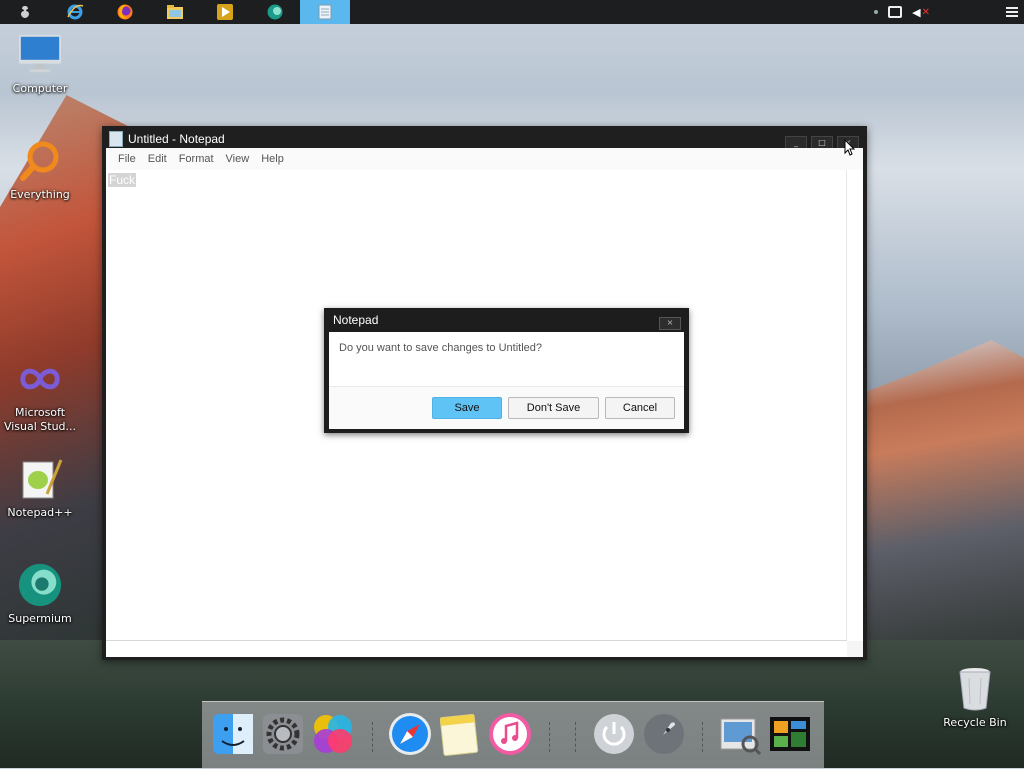 The image size is (1024, 769). What do you see at coordinates (512, 12) in the screenshot?
I see `taskbar: ◀ ✕` at bounding box center [512, 12].